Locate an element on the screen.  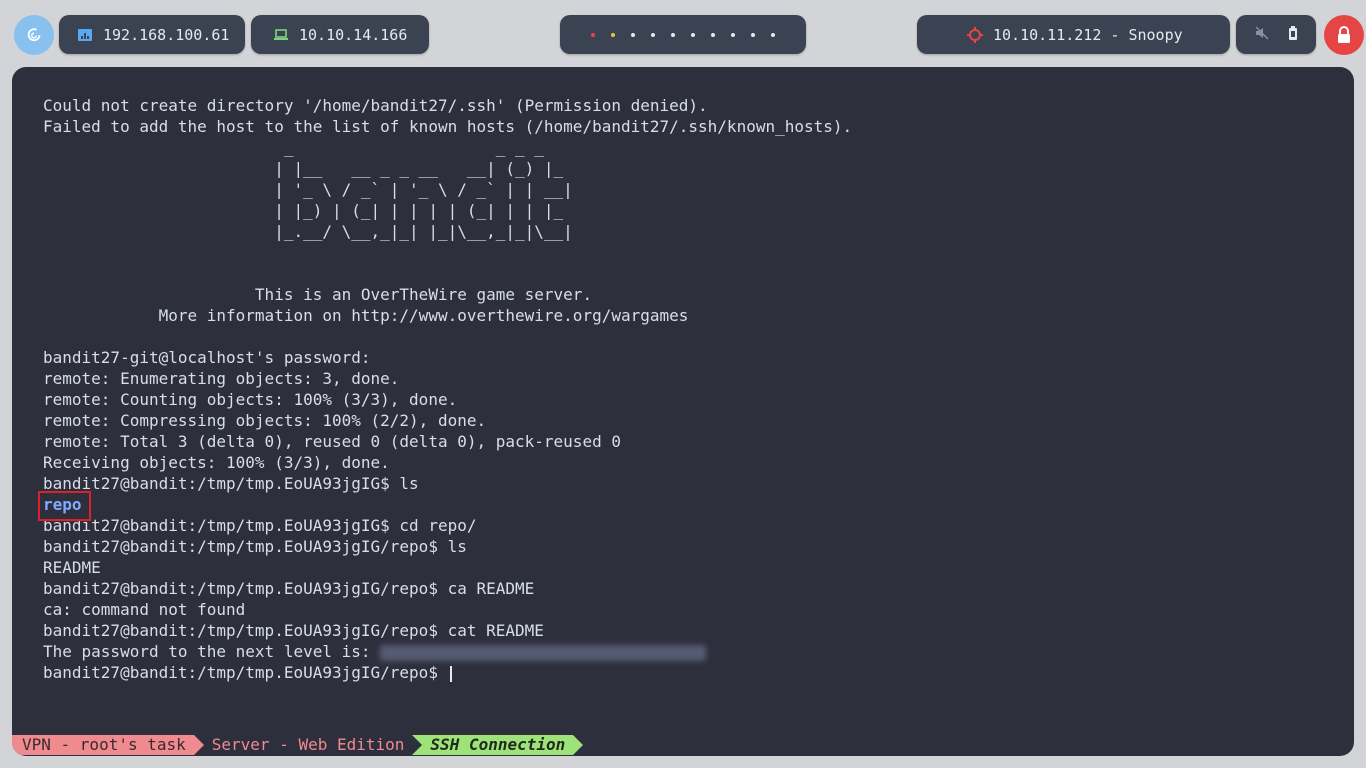
lock-icon is located at coordinates (1344, 34).